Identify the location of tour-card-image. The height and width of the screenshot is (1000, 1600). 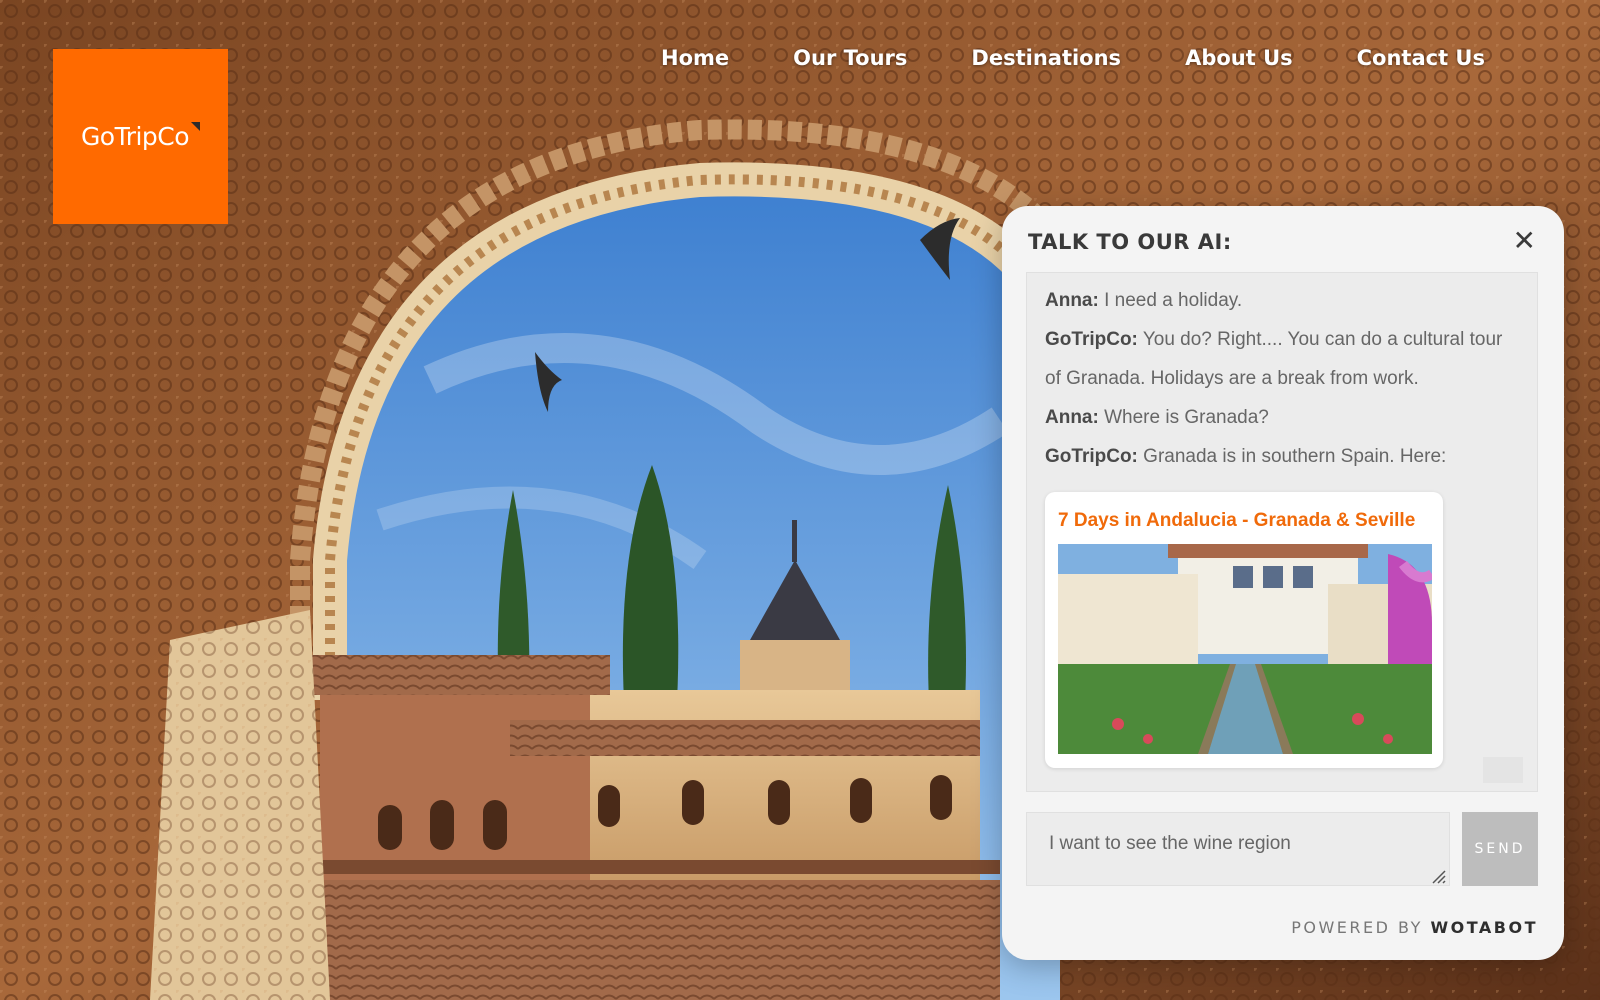
(1245, 649).